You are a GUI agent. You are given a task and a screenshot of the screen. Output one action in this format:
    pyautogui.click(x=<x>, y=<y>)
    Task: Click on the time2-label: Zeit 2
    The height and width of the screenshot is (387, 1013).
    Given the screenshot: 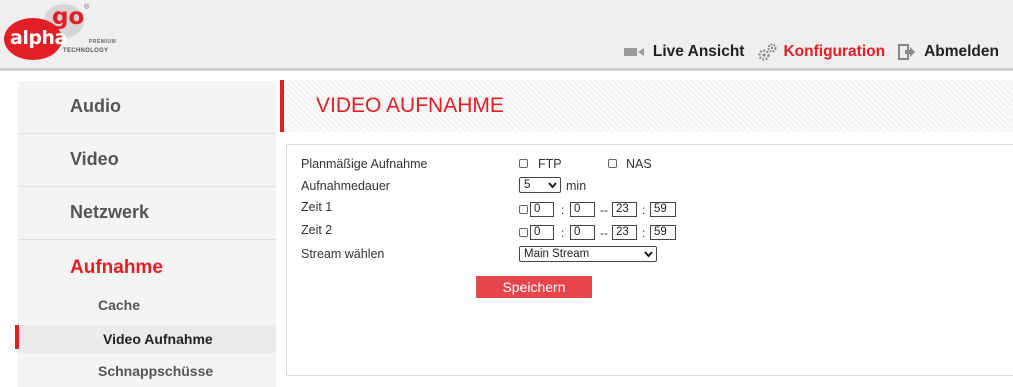 What is the action you would take?
    pyautogui.click(x=317, y=230)
    